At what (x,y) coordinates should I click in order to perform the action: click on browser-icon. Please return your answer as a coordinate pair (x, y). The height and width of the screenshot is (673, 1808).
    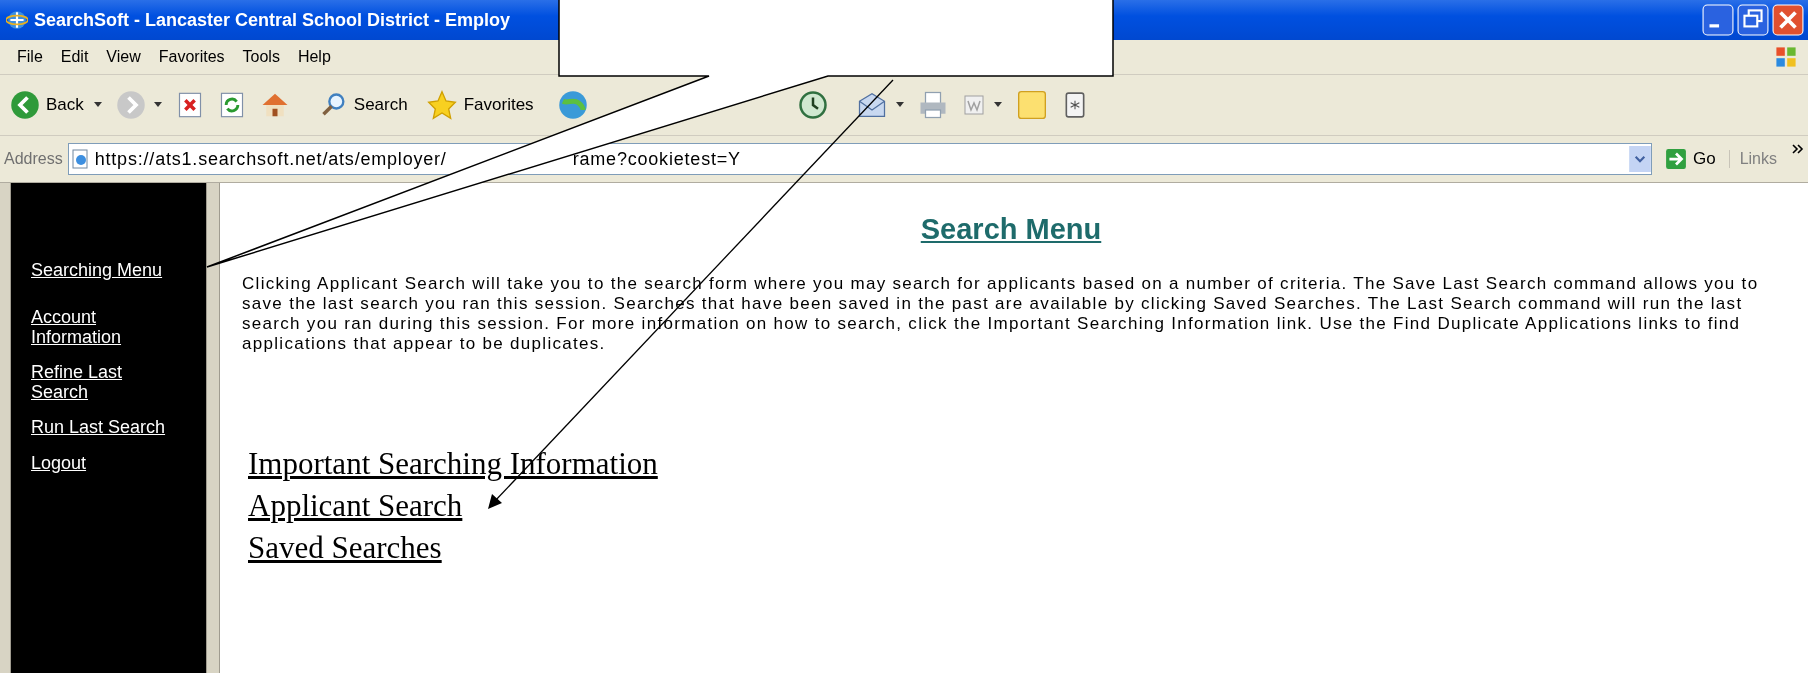
    Looking at the image, I should click on (17, 20).